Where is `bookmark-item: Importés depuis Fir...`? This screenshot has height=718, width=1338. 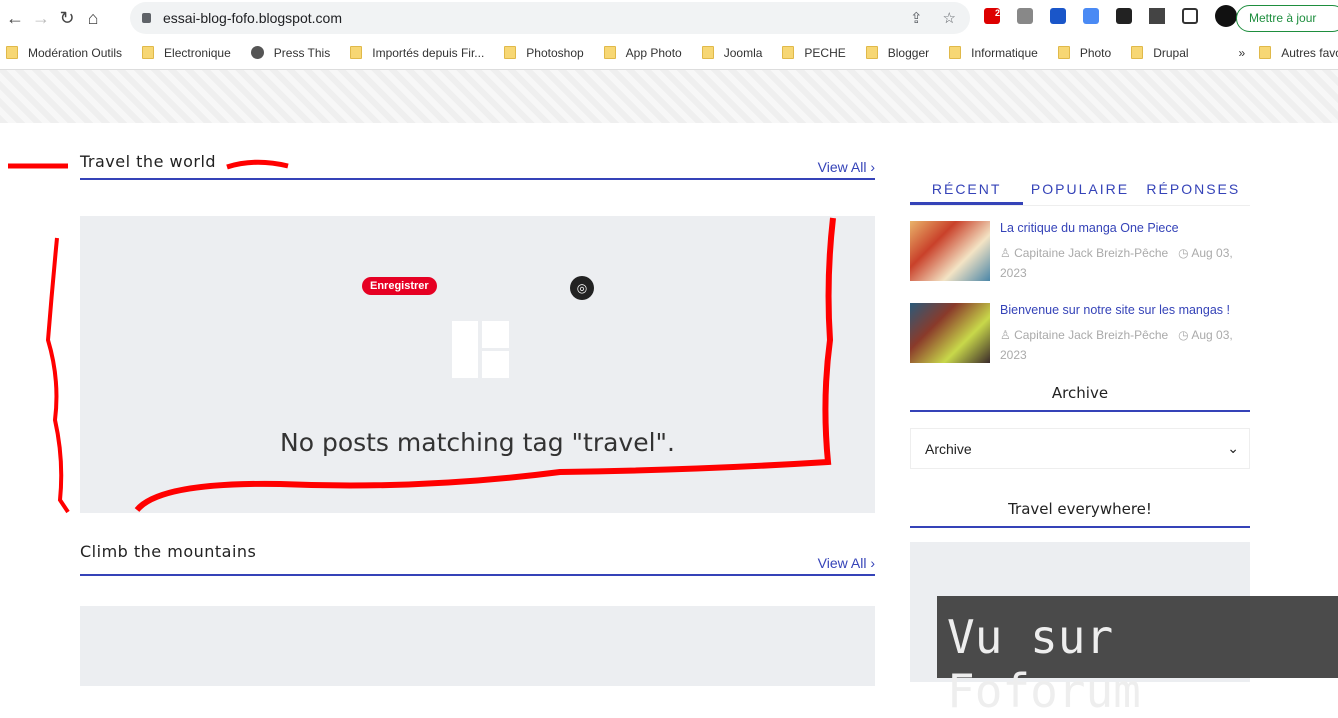
bookmark-item: Importés depuis Fir... is located at coordinates (417, 53).